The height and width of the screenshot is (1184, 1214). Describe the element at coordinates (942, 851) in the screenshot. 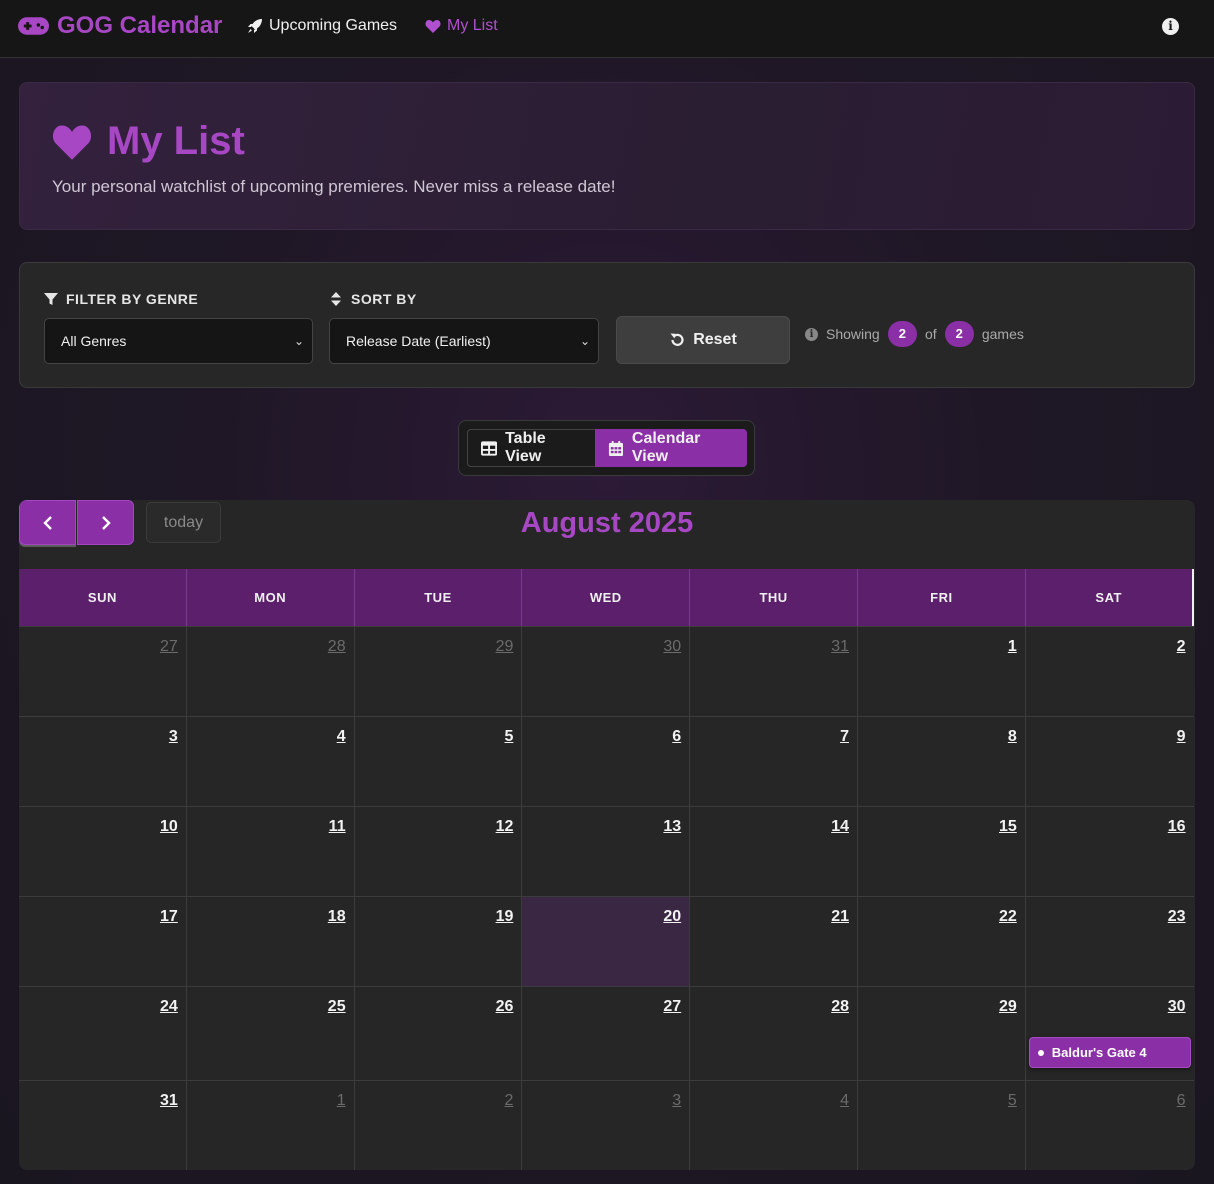

I see `calendar-day-cell: 15` at that location.